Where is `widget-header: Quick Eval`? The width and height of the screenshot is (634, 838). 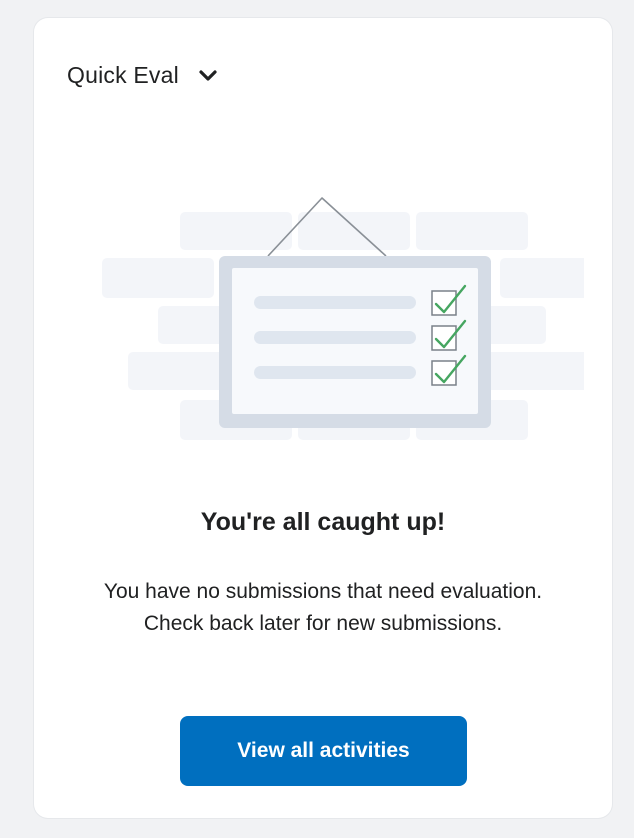 widget-header: Quick Eval is located at coordinates (143, 75).